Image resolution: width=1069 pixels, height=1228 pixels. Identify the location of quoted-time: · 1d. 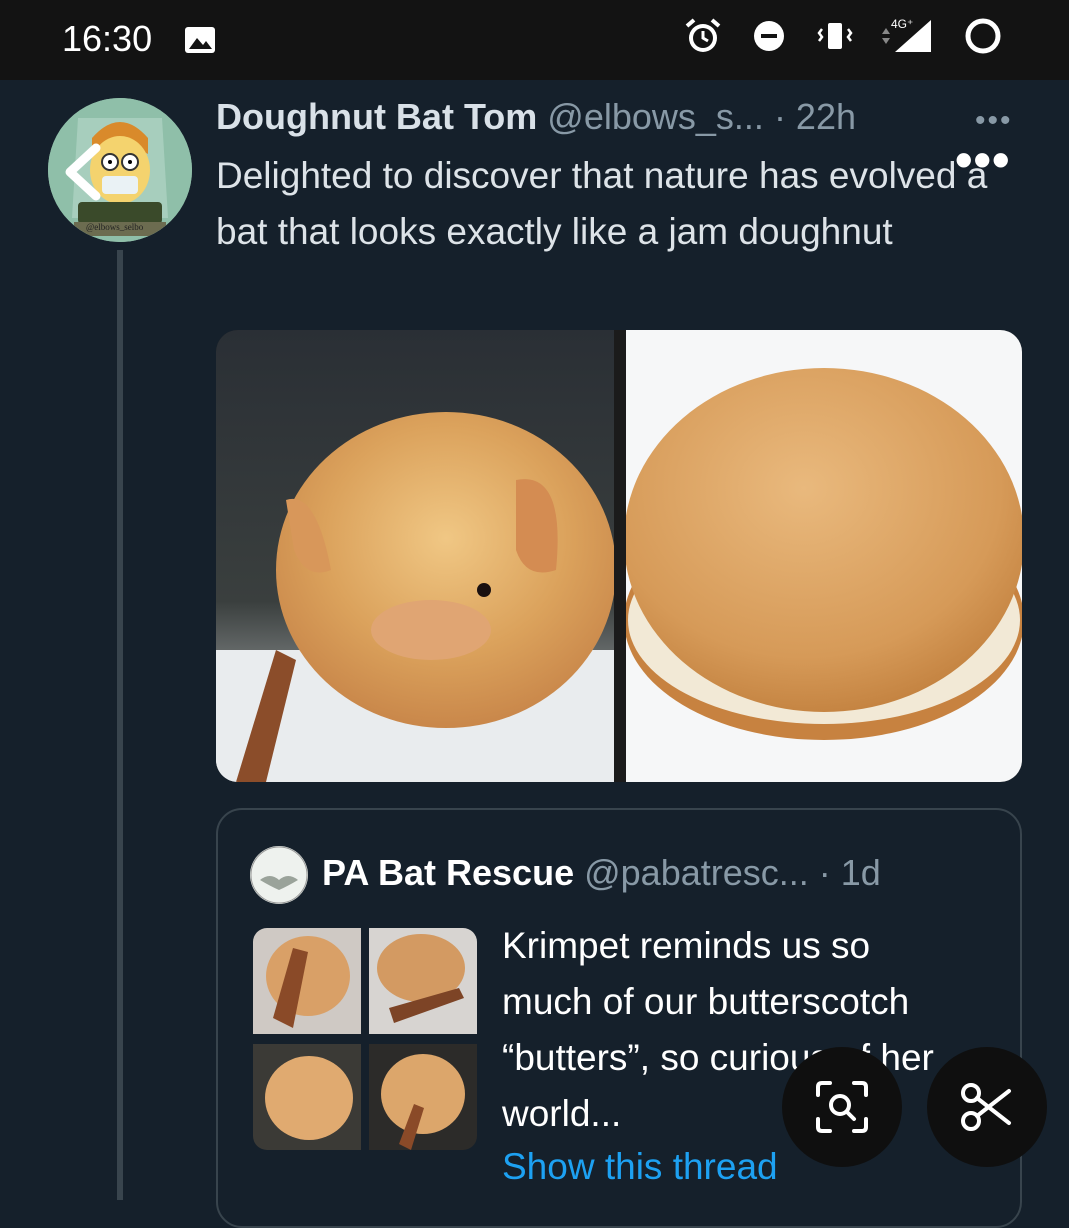
(850, 872).